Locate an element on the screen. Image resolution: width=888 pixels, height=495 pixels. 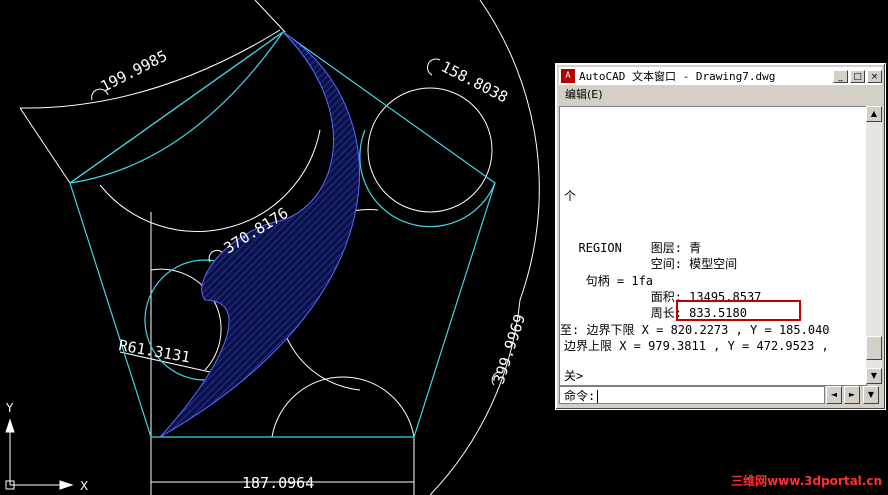
output-line: 至: 边界下限 X = 820.2273 , Y = 185.040 is located at coordinates (695, 330).